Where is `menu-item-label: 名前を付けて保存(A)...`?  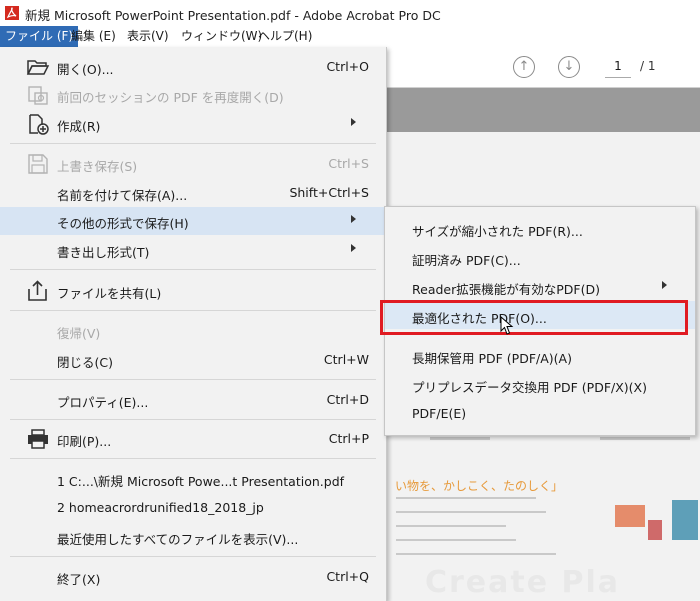 menu-item-label: 名前を付けて保存(A)... is located at coordinates (122, 195).